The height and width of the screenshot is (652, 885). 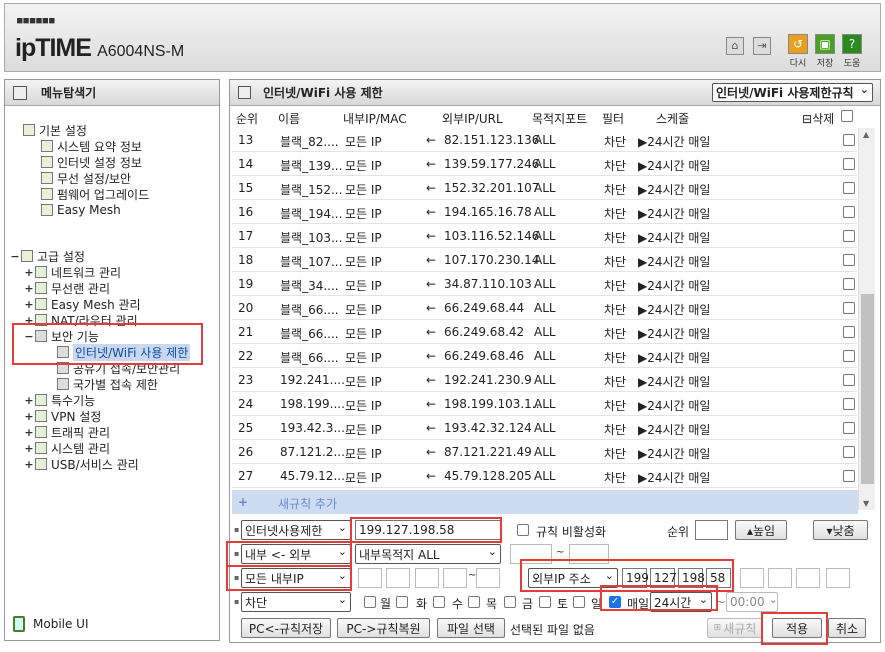 What do you see at coordinates (840, 530) in the screenshot?
I see `lower-button: ▾낮춤` at bounding box center [840, 530].